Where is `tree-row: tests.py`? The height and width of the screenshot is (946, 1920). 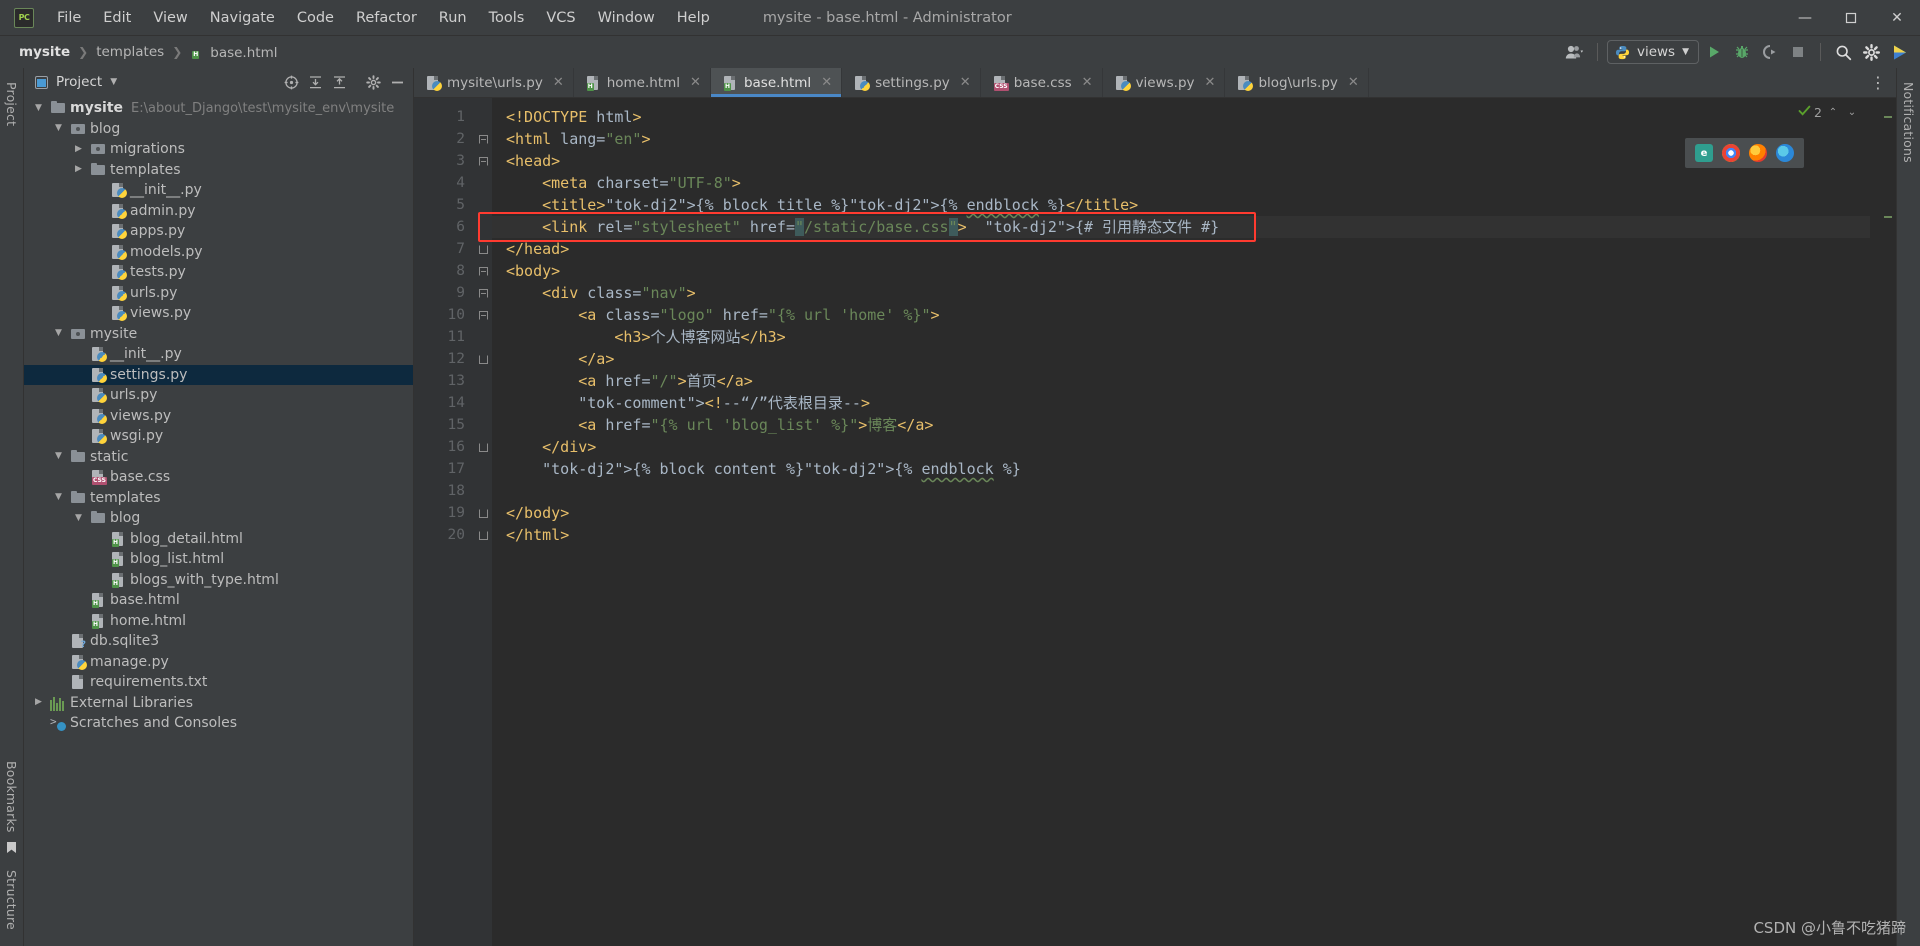
tree-row: tests.py is located at coordinates (218, 272).